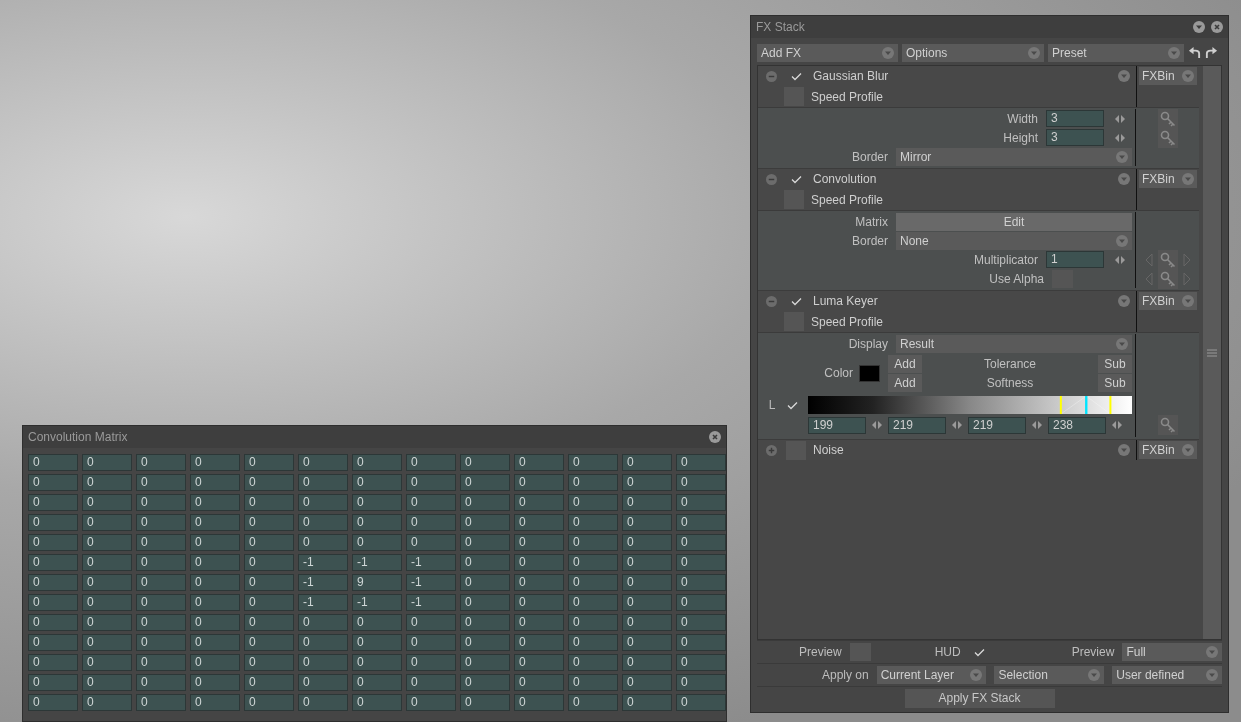 The height and width of the screenshot is (722, 1241). Describe the element at coordinates (837, 425) in the screenshot. I see `number-field: 199` at that location.